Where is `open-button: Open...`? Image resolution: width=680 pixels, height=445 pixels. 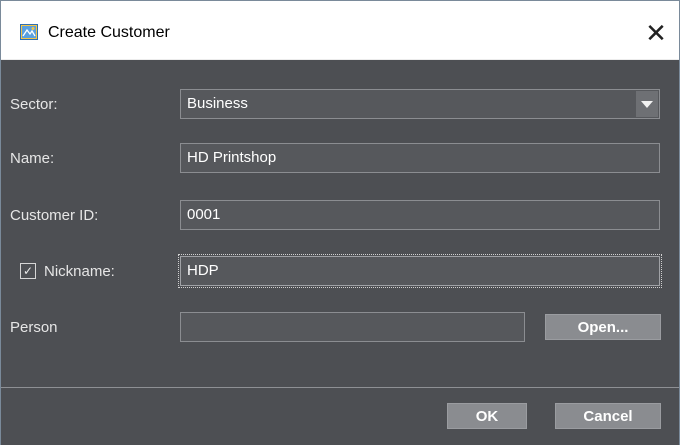
open-button: Open... is located at coordinates (603, 327).